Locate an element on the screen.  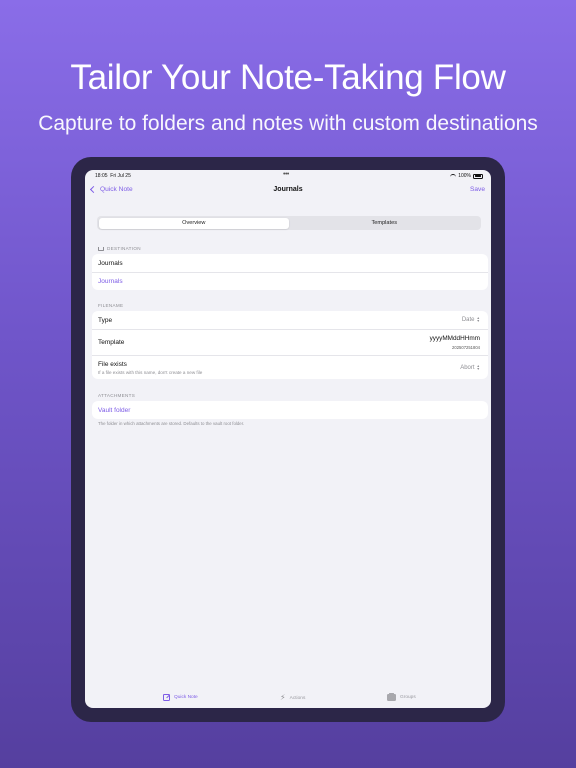
template-input: yyyyMMddHHmm is located at coordinates (455, 338).